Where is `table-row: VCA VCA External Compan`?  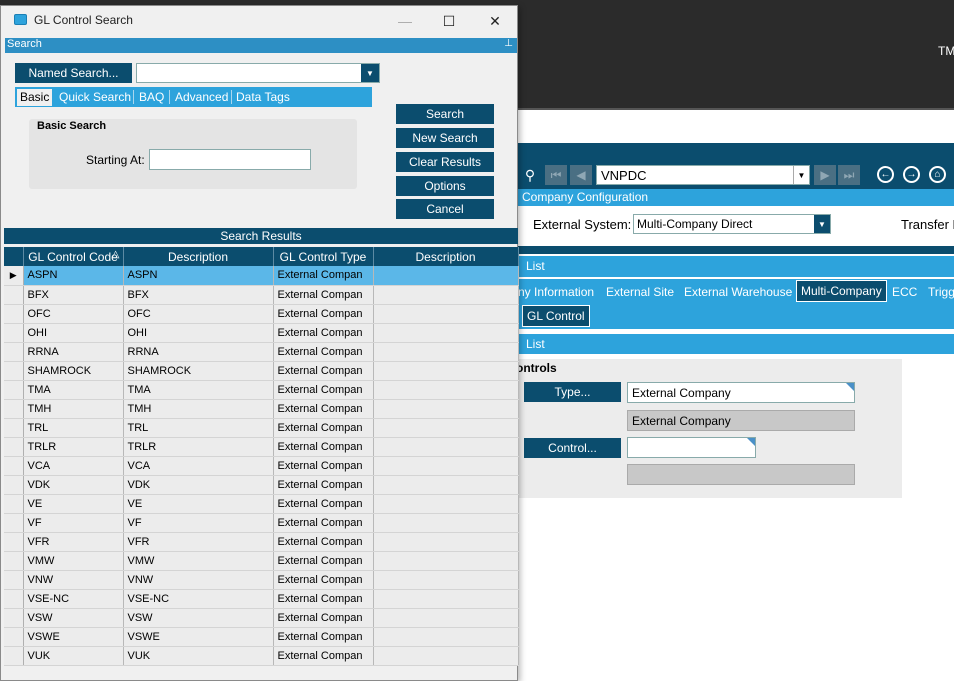
table-row: VCA VCA External Compan is located at coordinates (261, 466).